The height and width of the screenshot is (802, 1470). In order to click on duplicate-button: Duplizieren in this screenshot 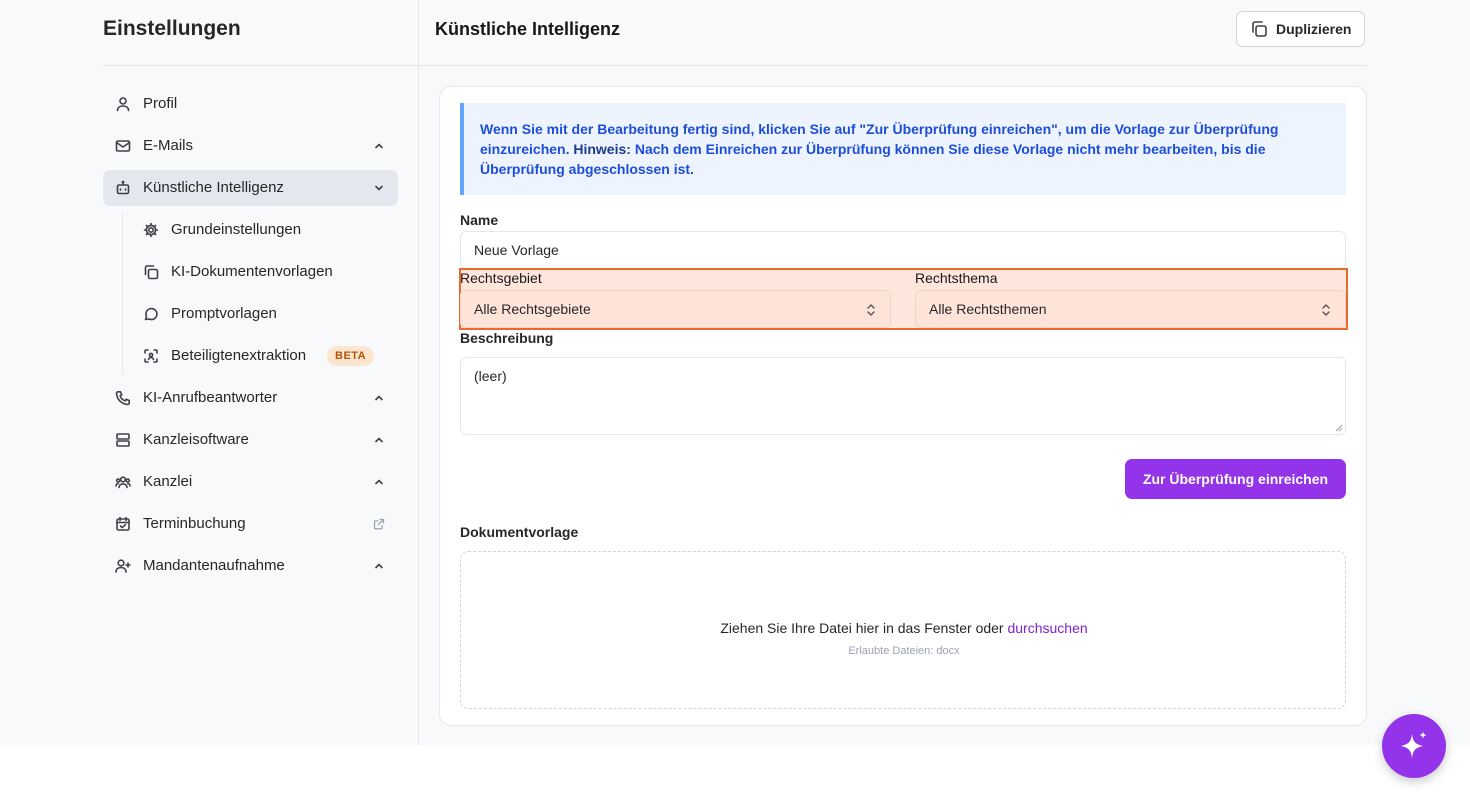, I will do `click(1300, 29)`.